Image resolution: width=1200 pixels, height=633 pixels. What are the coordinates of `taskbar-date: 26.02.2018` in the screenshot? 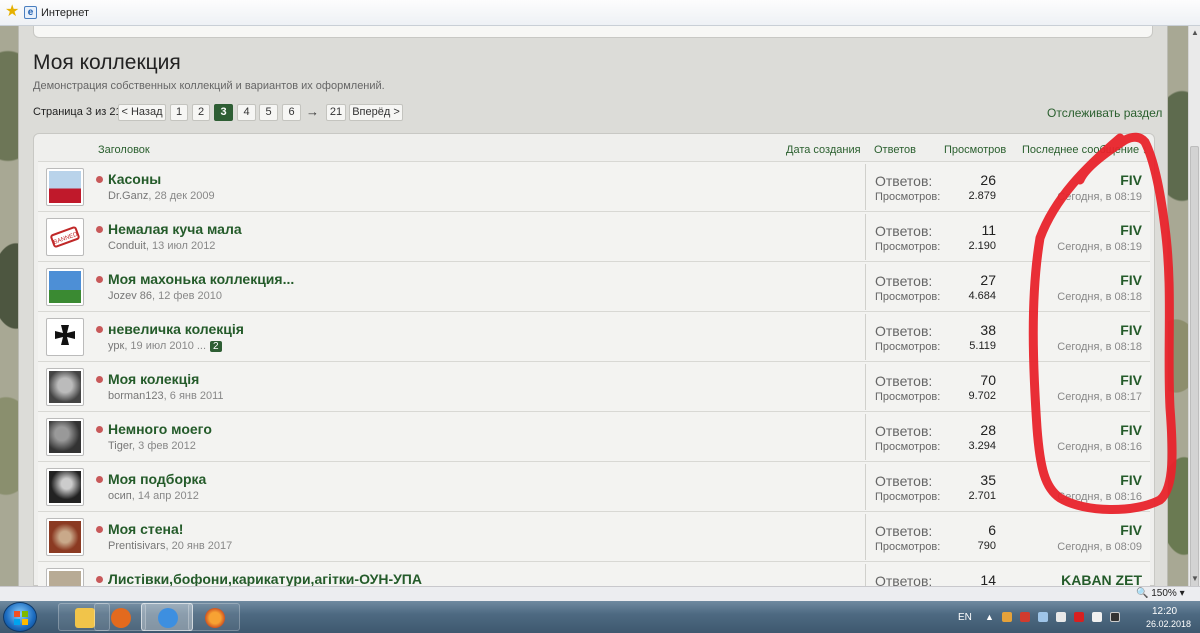 It's located at (1168, 624).